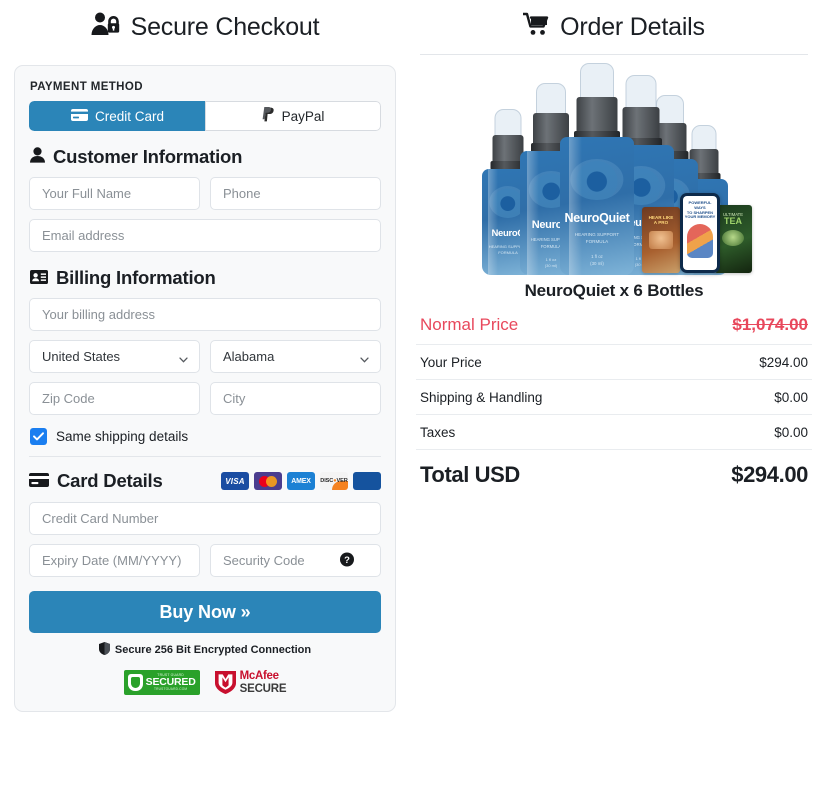 The height and width of the screenshot is (797, 818). I want to click on question-circle-icon: ?, so click(347, 560).